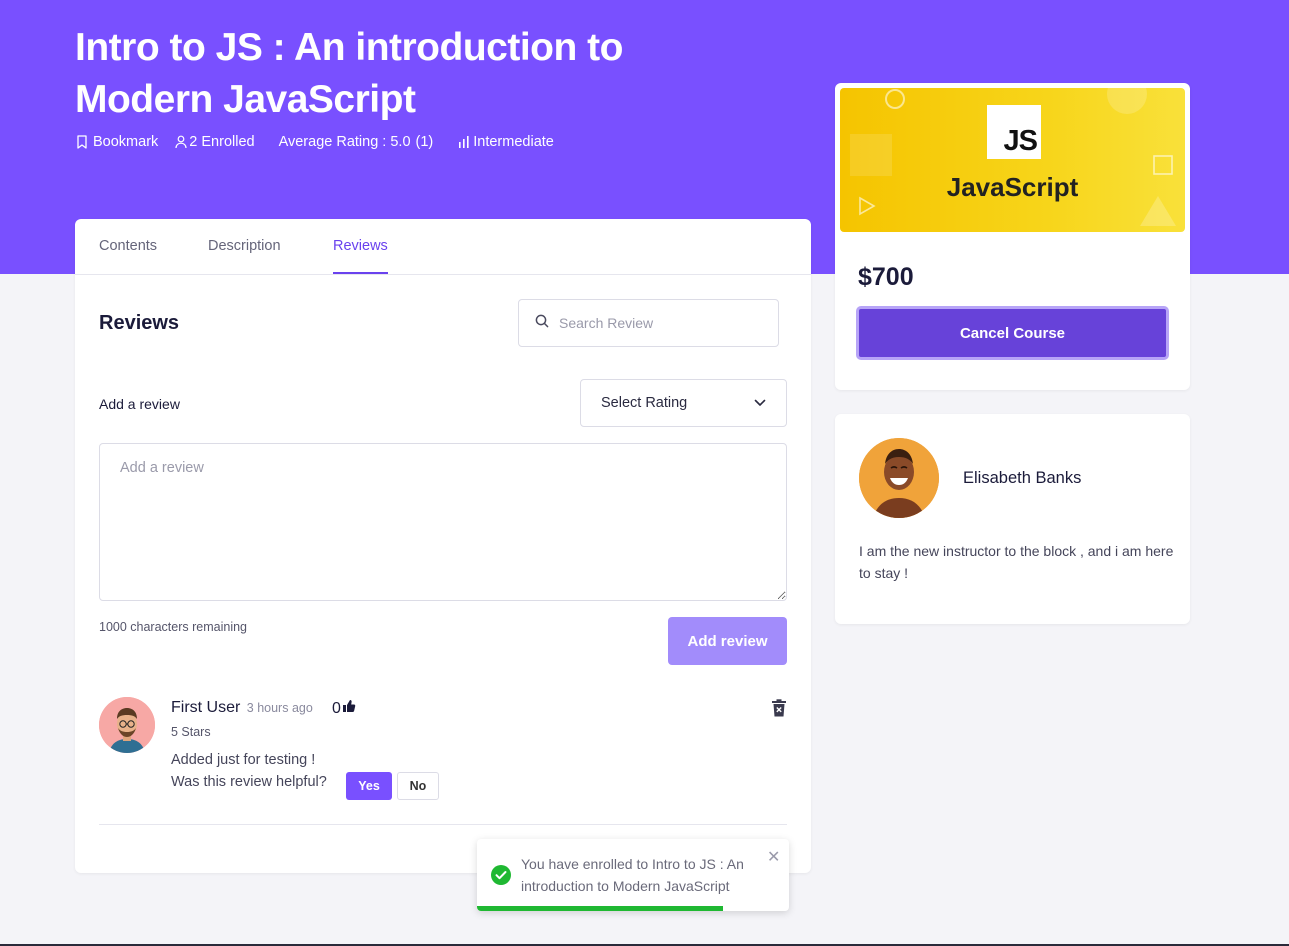  I want to click on average-rating: Average Rating : 5.0 (1), so click(356, 142).